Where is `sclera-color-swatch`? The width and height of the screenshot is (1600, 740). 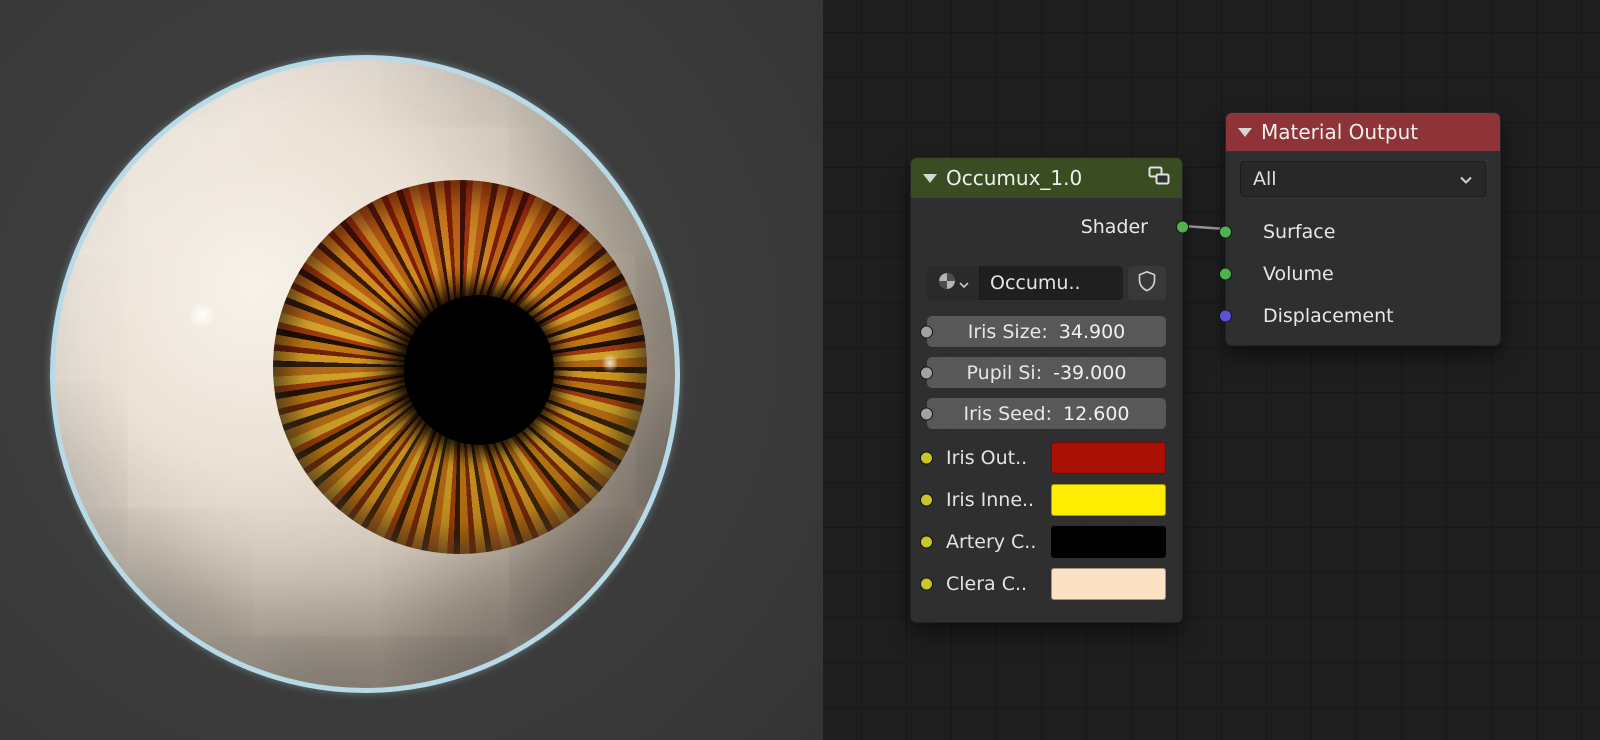 sclera-color-swatch is located at coordinates (1108, 584).